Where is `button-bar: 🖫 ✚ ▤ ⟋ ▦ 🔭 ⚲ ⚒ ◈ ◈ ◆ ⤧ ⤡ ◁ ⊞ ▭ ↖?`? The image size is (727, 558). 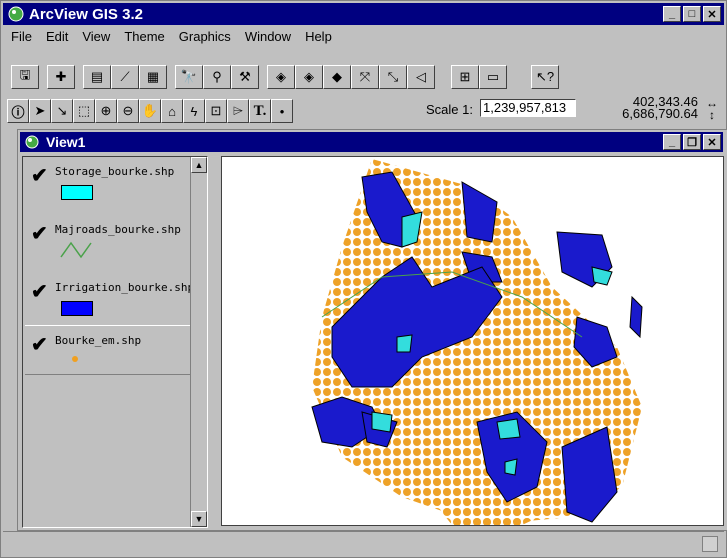
button-bar: 🖫 ✚ ▤ ⟋ ▦ 🔭 ⚲ ⚒ ◈ ◈ ◆ ⤧ ⤡ ◁ ⊞ ▭ ↖? is located at coordinates (363, 77).